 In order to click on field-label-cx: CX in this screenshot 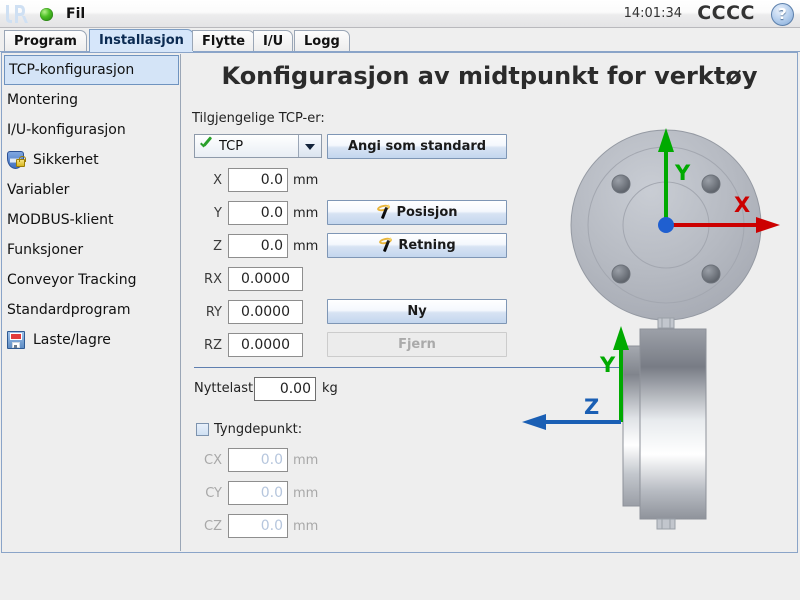, I will do `click(213, 460)`.